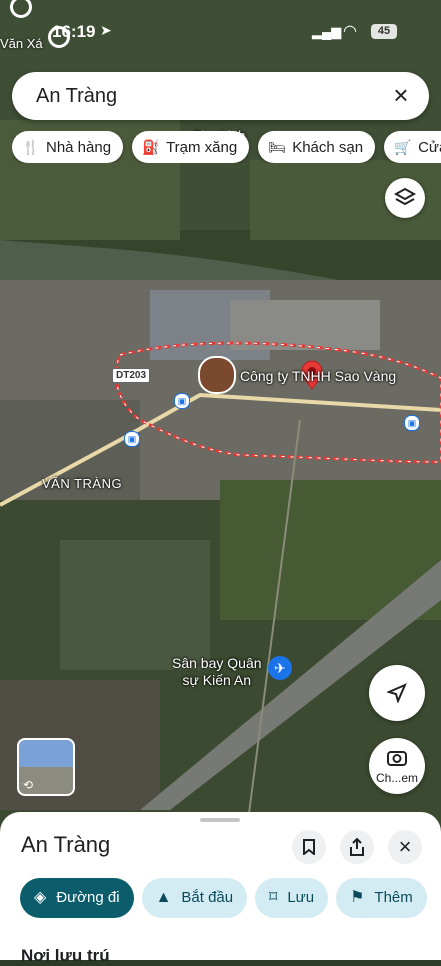  What do you see at coordinates (21, 9) in the screenshot?
I see `location-pin-icon` at bounding box center [21, 9].